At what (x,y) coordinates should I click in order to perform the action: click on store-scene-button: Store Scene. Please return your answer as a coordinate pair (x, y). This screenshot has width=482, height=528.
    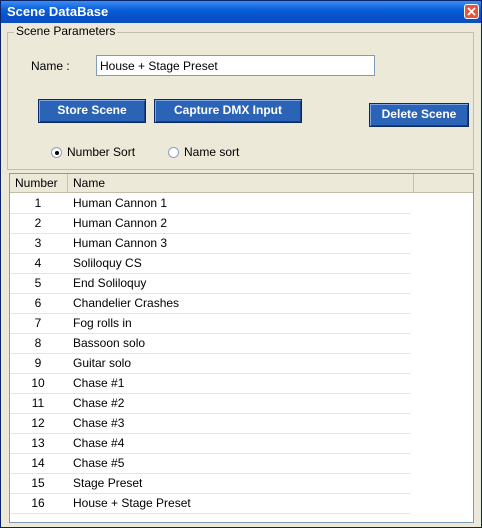
    Looking at the image, I should click on (92, 111).